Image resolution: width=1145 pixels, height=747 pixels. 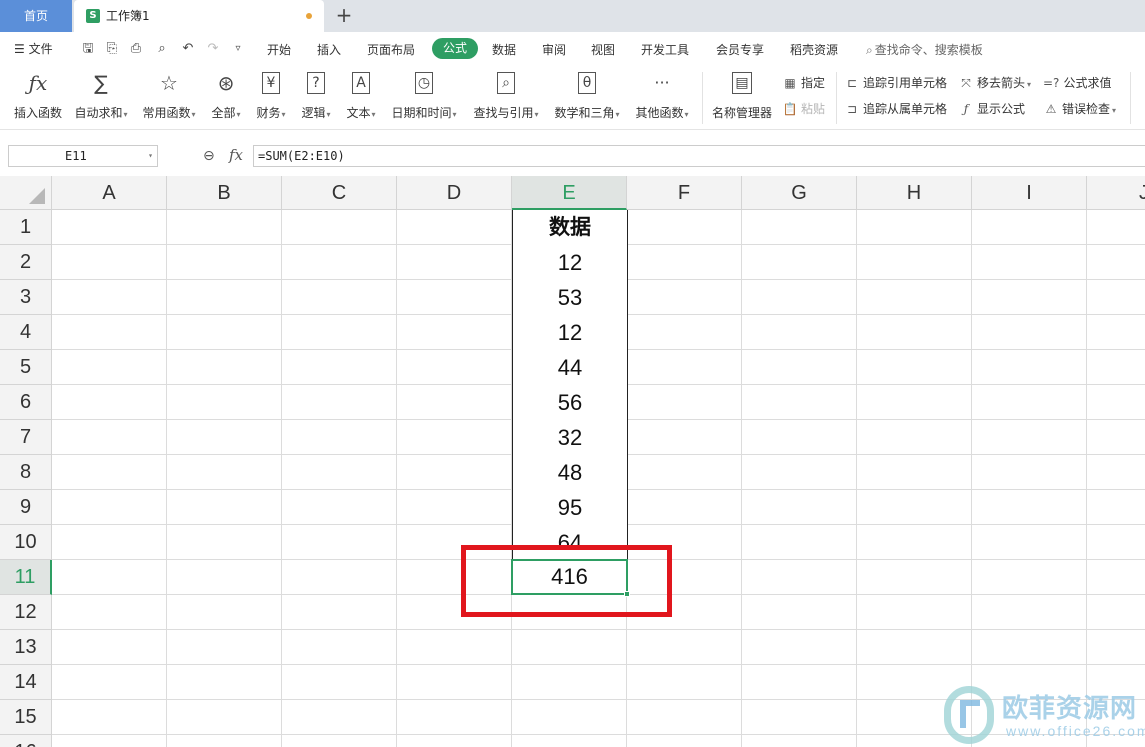 I want to click on column-header: A, so click(x=109, y=193).